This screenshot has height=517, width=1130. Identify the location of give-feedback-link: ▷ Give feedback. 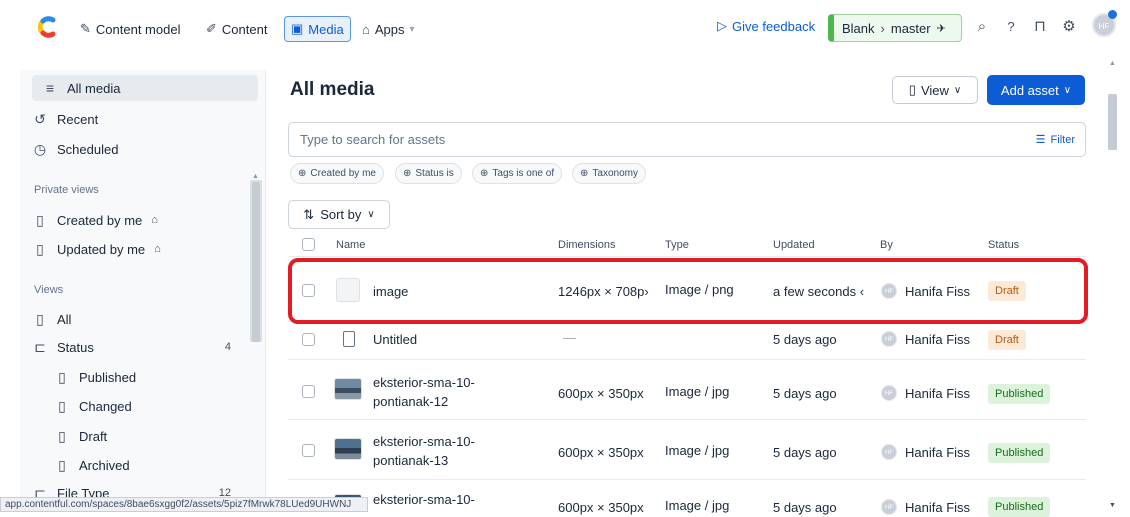
(766, 26).